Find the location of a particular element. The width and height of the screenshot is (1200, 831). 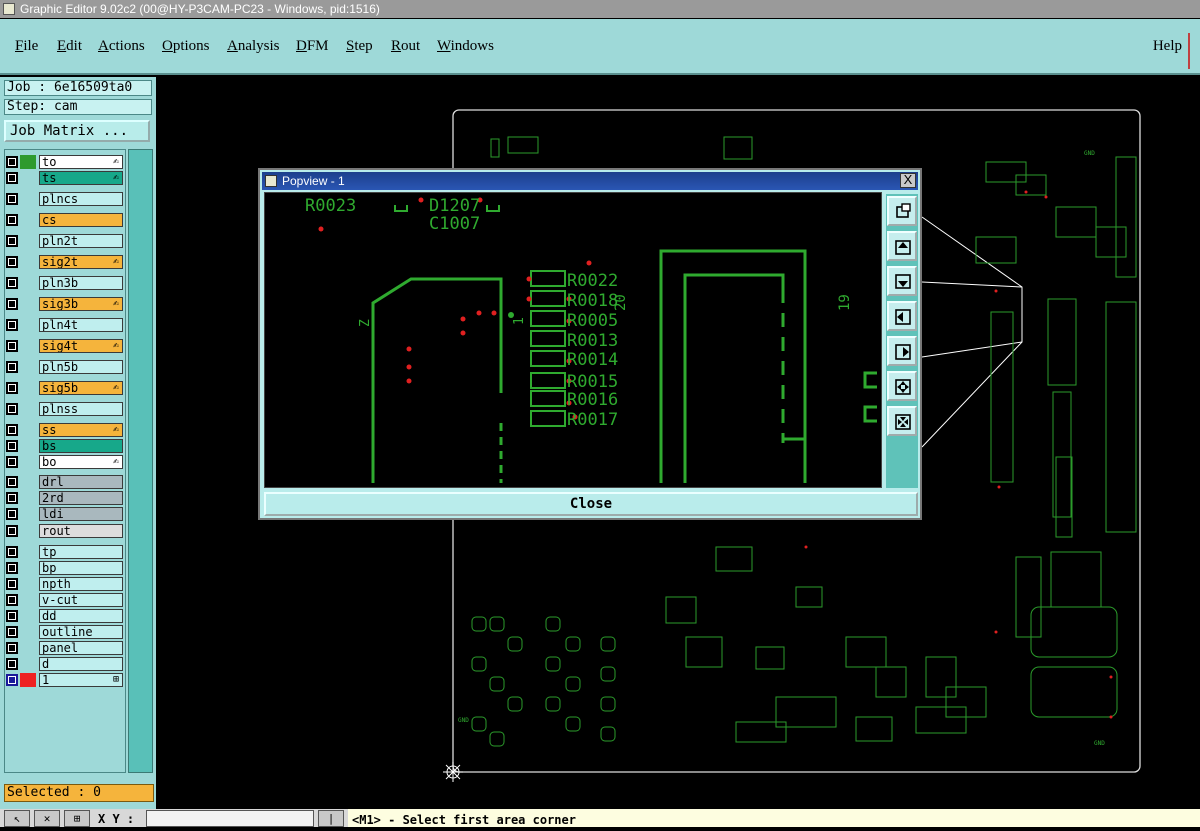

layer-row-plnss: plnss is located at coordinates (65, 409).